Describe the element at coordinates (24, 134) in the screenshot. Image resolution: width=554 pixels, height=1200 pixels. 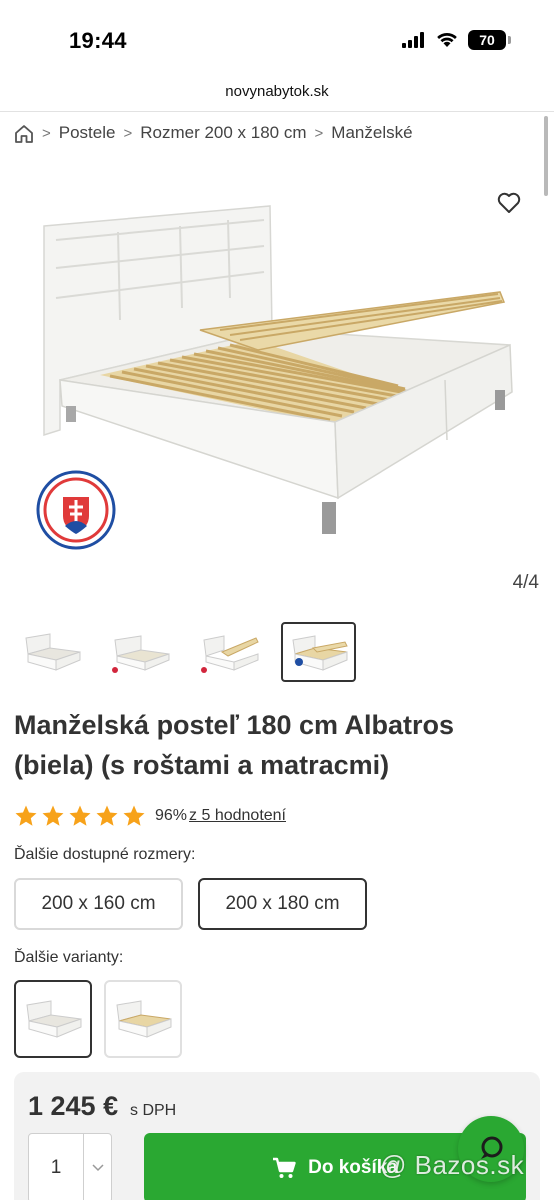
I see `home-icon` at that location.